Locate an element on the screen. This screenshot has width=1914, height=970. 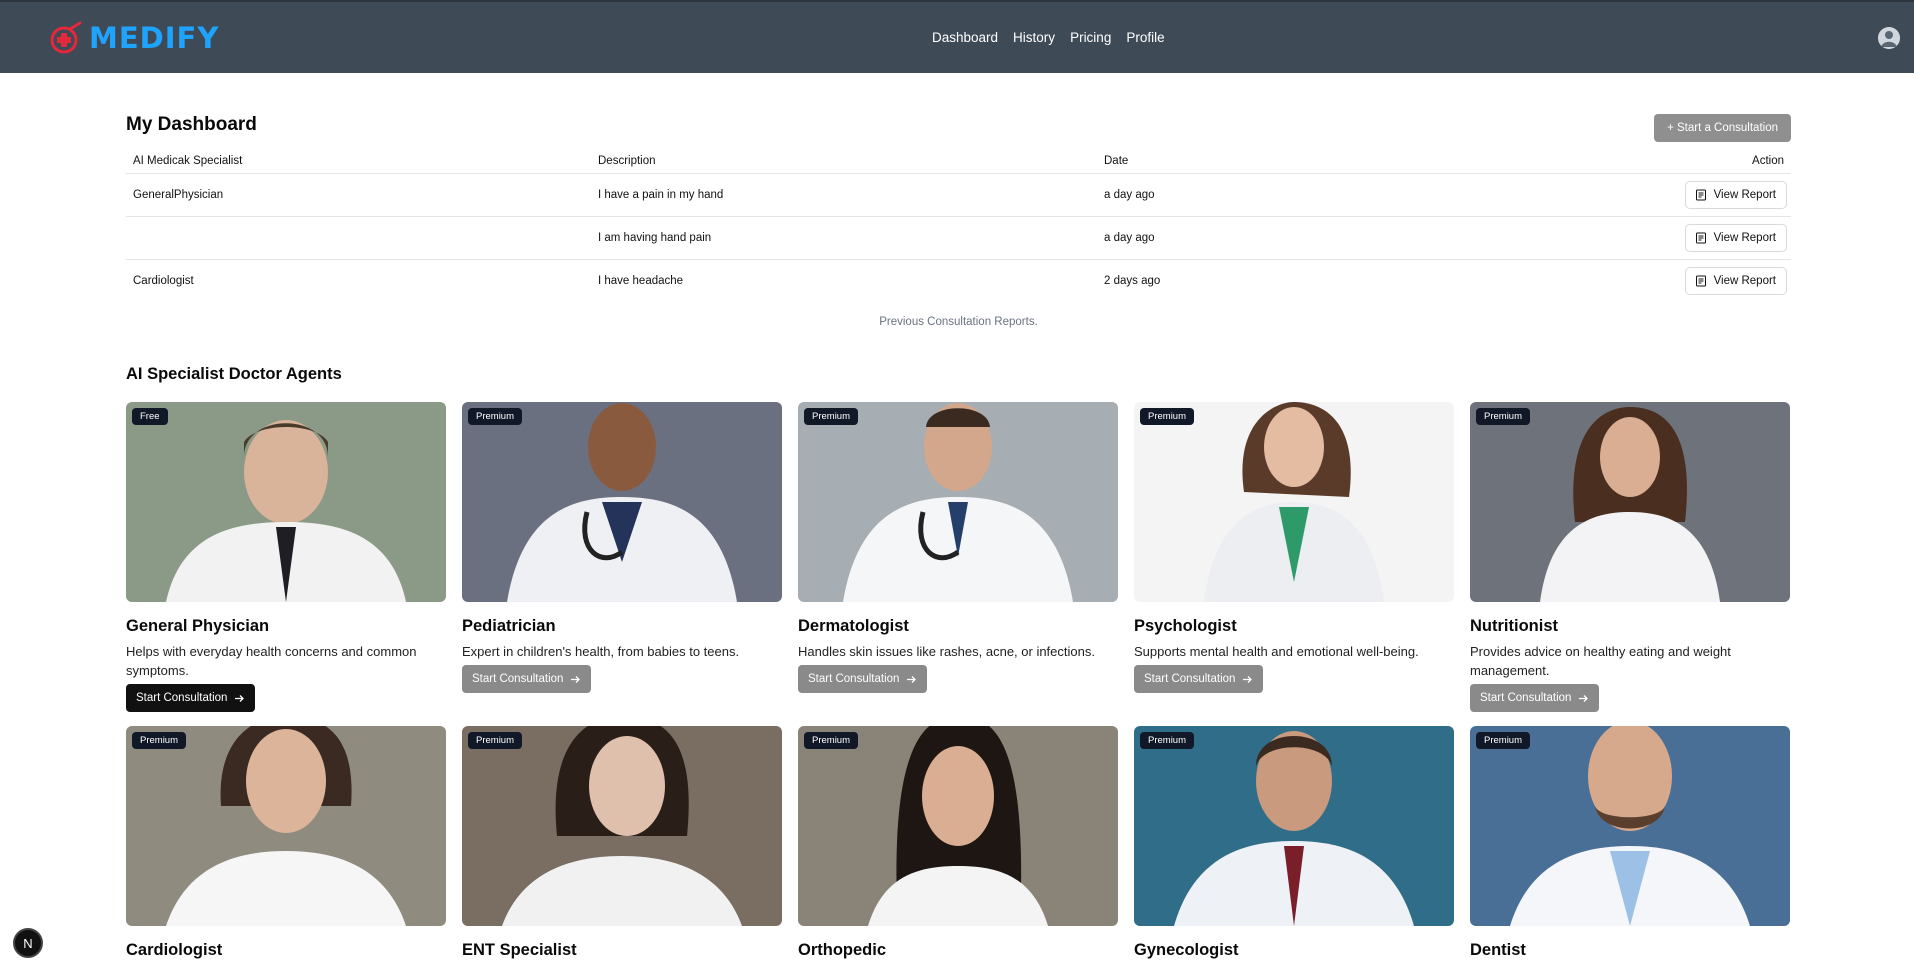
top-navbar: MEDIFY Dashboard History Pricing Profile is located at coordinates (957, 36).